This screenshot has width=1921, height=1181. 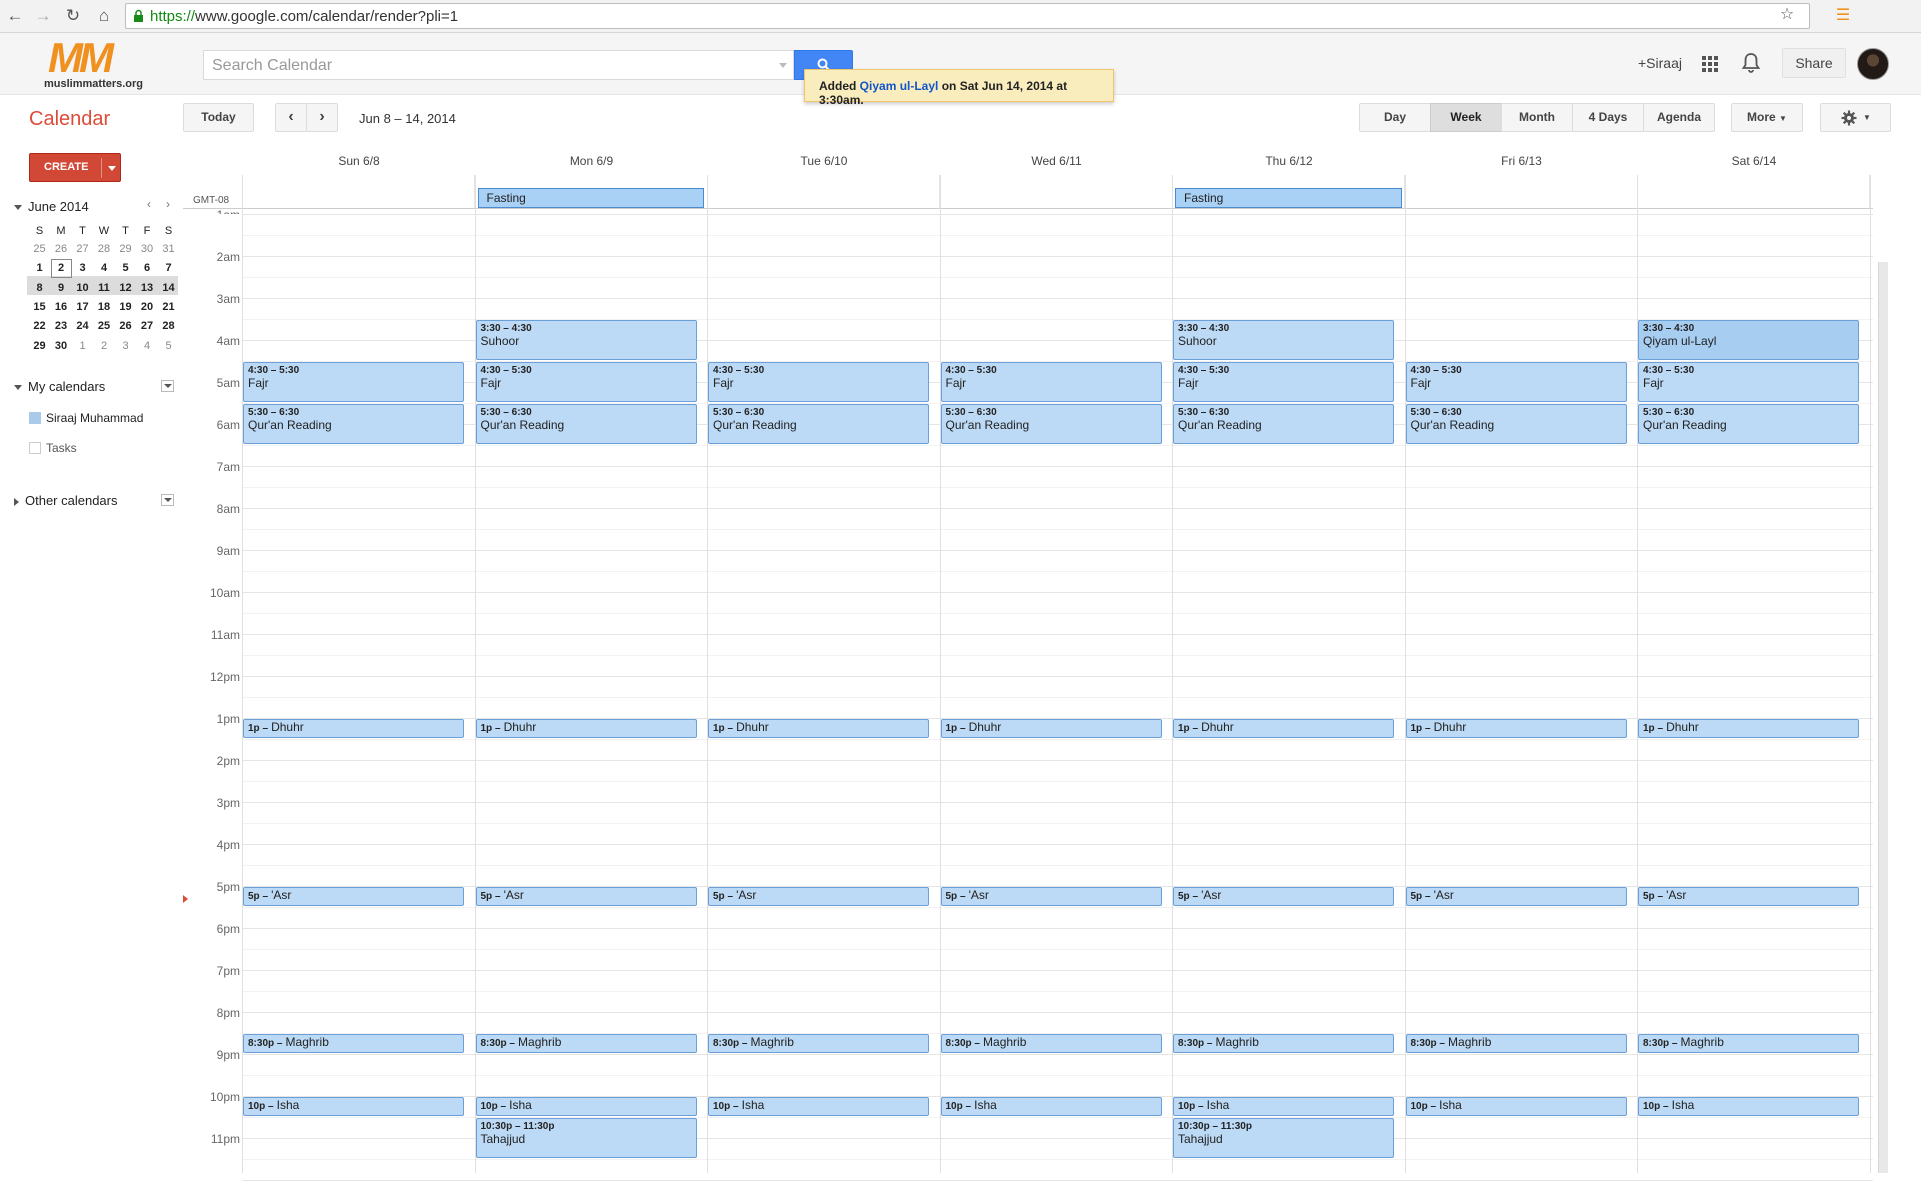 What do you see at coordinates (39, 326) in the screenshot?
I see `mini-day: 22` at bounding box center [39, 326].